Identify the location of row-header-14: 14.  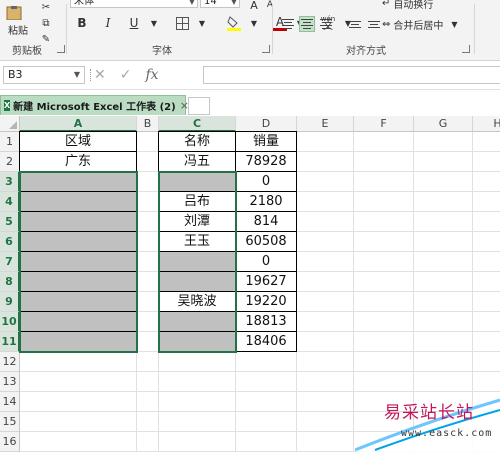
(10, 402).